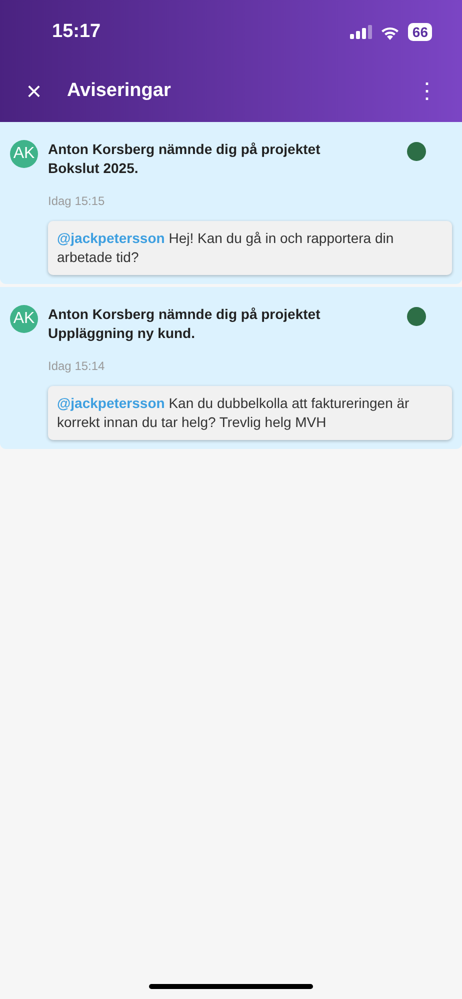 The height and width of the screenshot is (999, 462). What do you see at coordinates (77, 366) in the screenshot?
I see `timestamp: Idag 15:14` at bounding box center [77, 366].